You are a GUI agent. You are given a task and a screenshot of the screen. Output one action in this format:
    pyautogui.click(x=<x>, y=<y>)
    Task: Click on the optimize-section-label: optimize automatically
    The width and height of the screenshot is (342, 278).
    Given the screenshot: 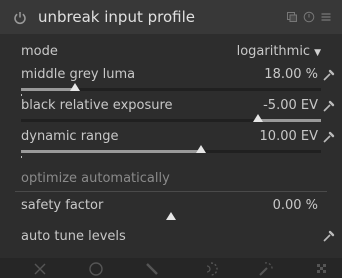 What is the action you would take?
    pyautogui.click(x=95, y=178)
    